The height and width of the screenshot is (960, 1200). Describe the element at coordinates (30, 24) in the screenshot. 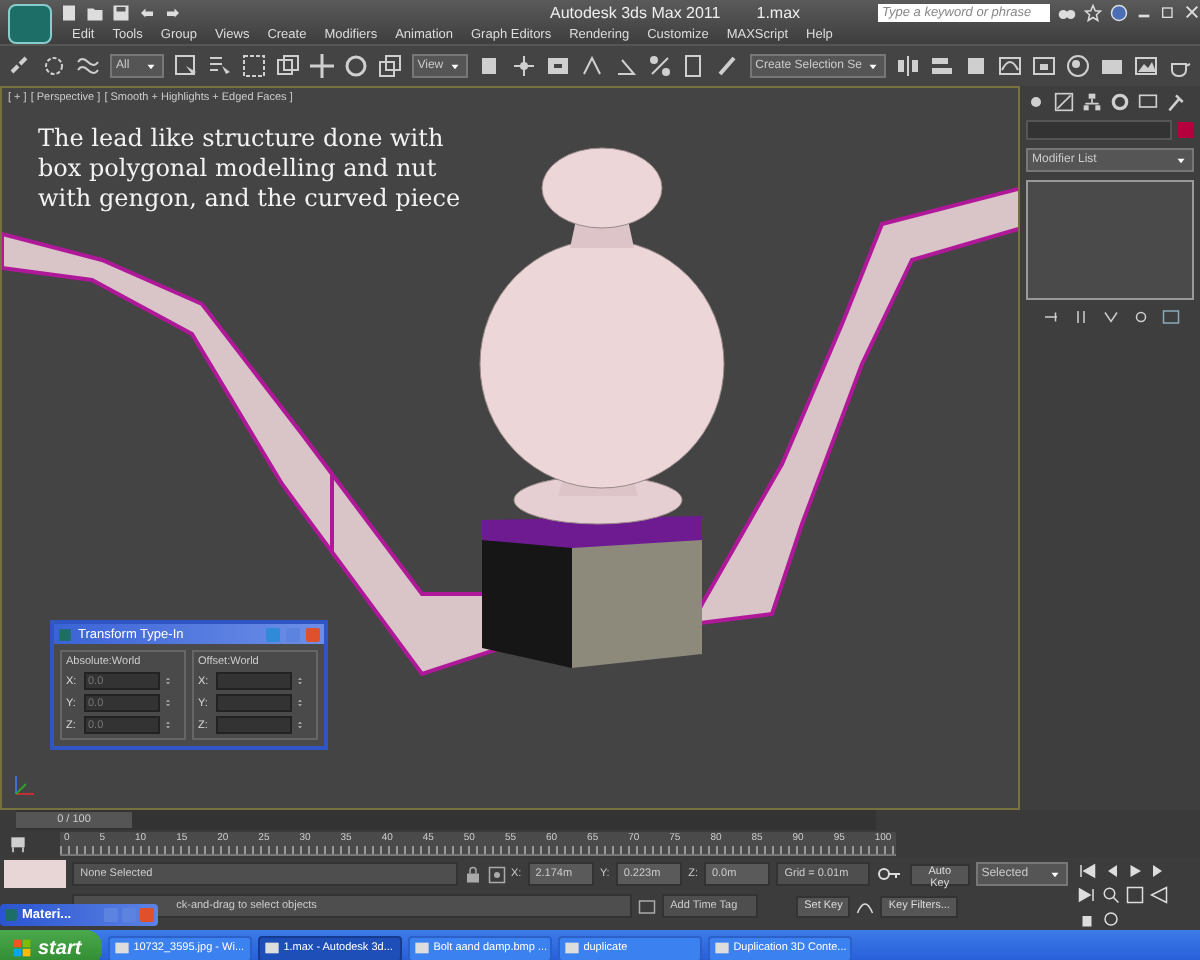

I see `app-logo` at that location.